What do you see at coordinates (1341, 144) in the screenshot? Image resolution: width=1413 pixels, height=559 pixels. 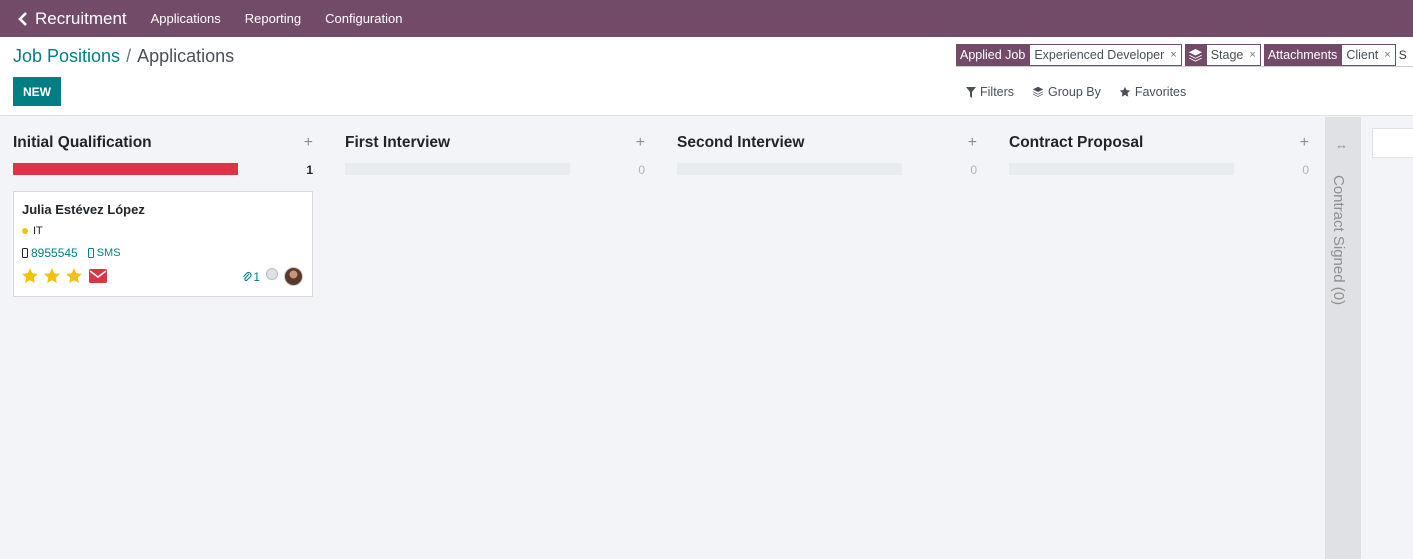 I see `expand-arrows-icon: ↔` at bounding box center [1341, 144].